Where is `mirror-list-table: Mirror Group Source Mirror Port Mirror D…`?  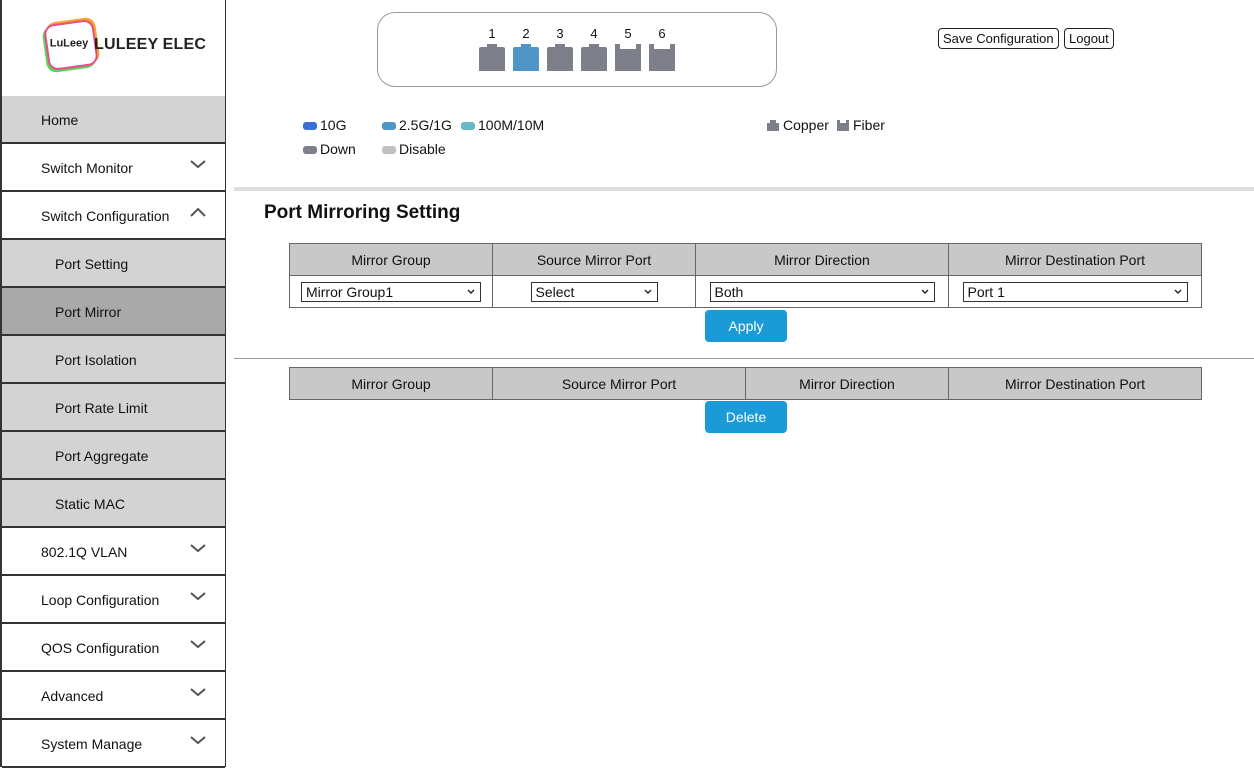 mirror-list-table: Mirror Group Source Mirror Port Mirror D… is located at coordinates (745, 383).